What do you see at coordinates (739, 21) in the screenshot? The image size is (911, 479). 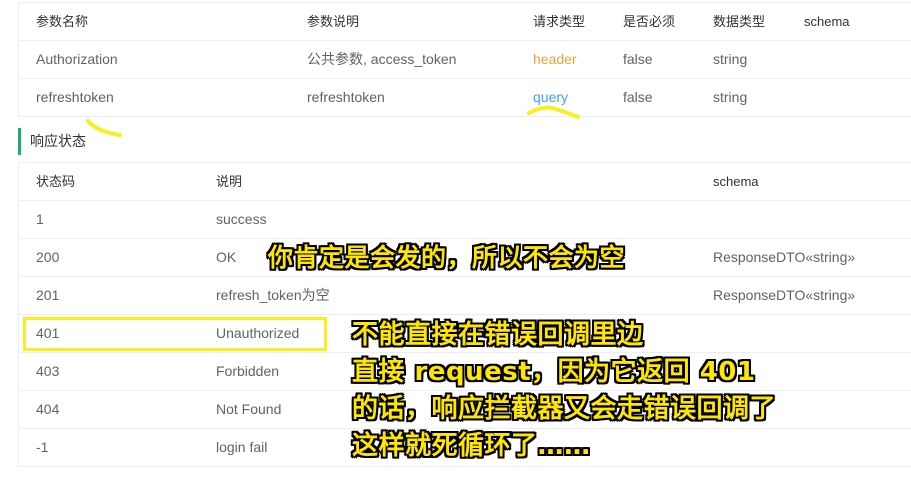 I see `header-data-type: 数据类型` at bounding box center [739, 21].